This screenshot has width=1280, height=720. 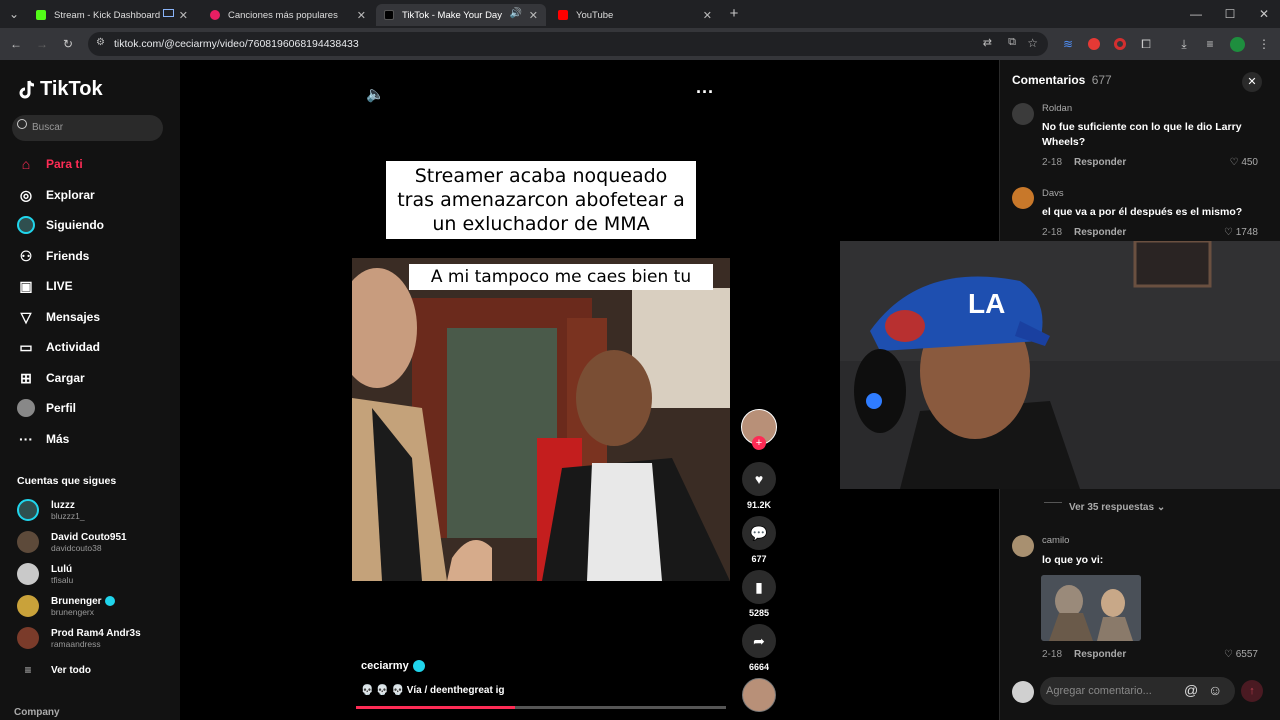 What do you see at coordinates (734, 14) in the screenshot?
I see `new-tab-icon: +` at bounding box center [734, 14].